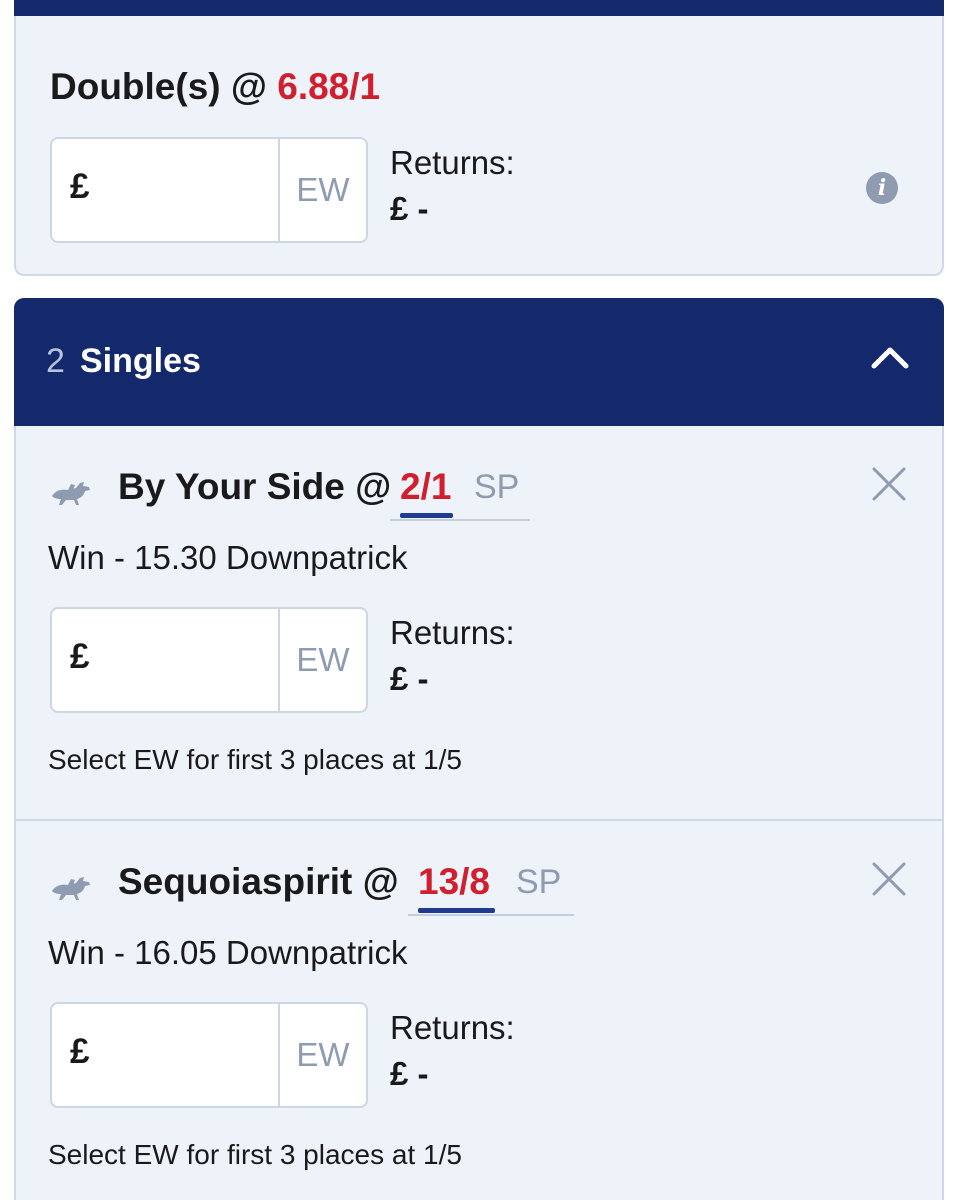  I want to click on market-description: Win - 16.05 Downpatrick, so click(228, 952).